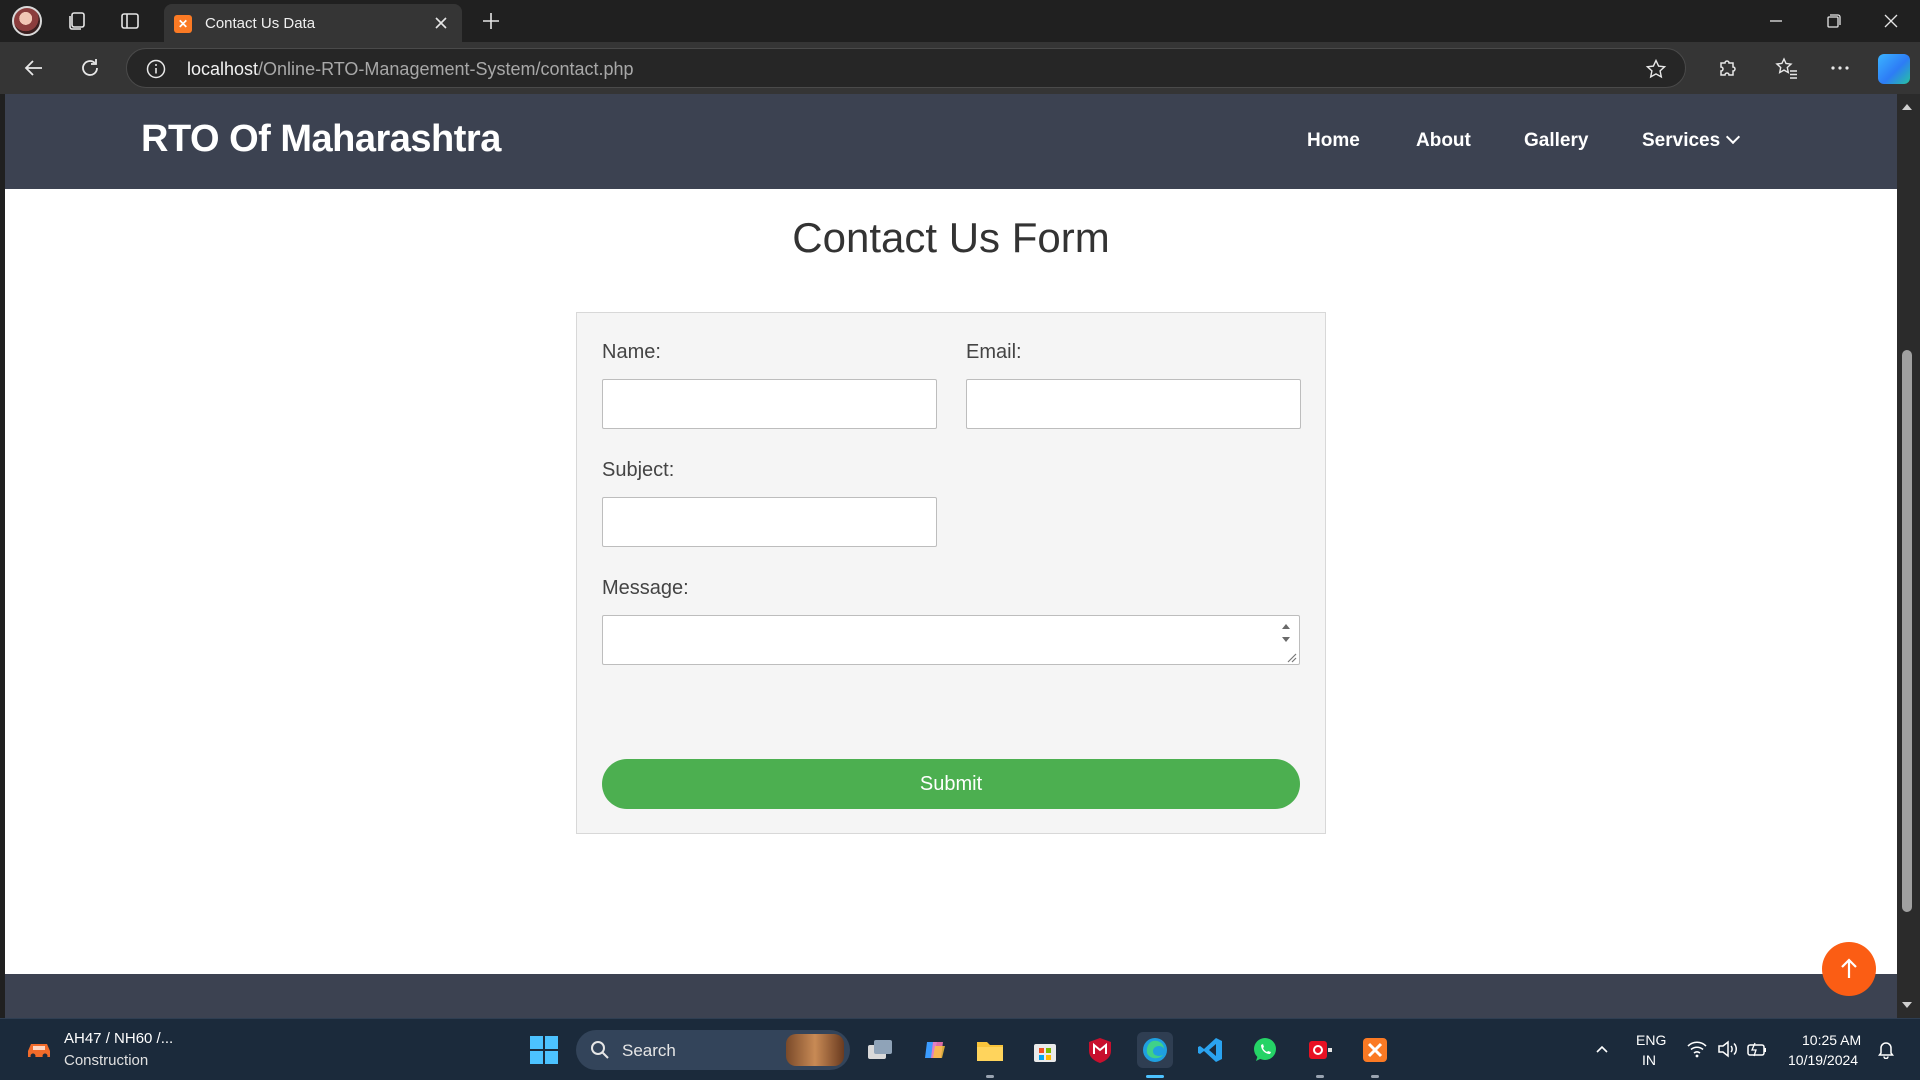 The image size is (1920, 1080). Describe the element at coordinates (769, 404) in the screenshot. I see `name-field` at that location.